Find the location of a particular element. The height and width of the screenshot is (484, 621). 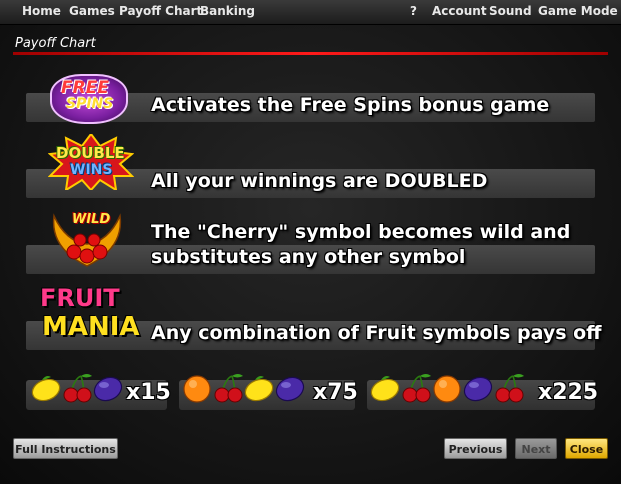

title-divider is located at coordinates (310, 53).